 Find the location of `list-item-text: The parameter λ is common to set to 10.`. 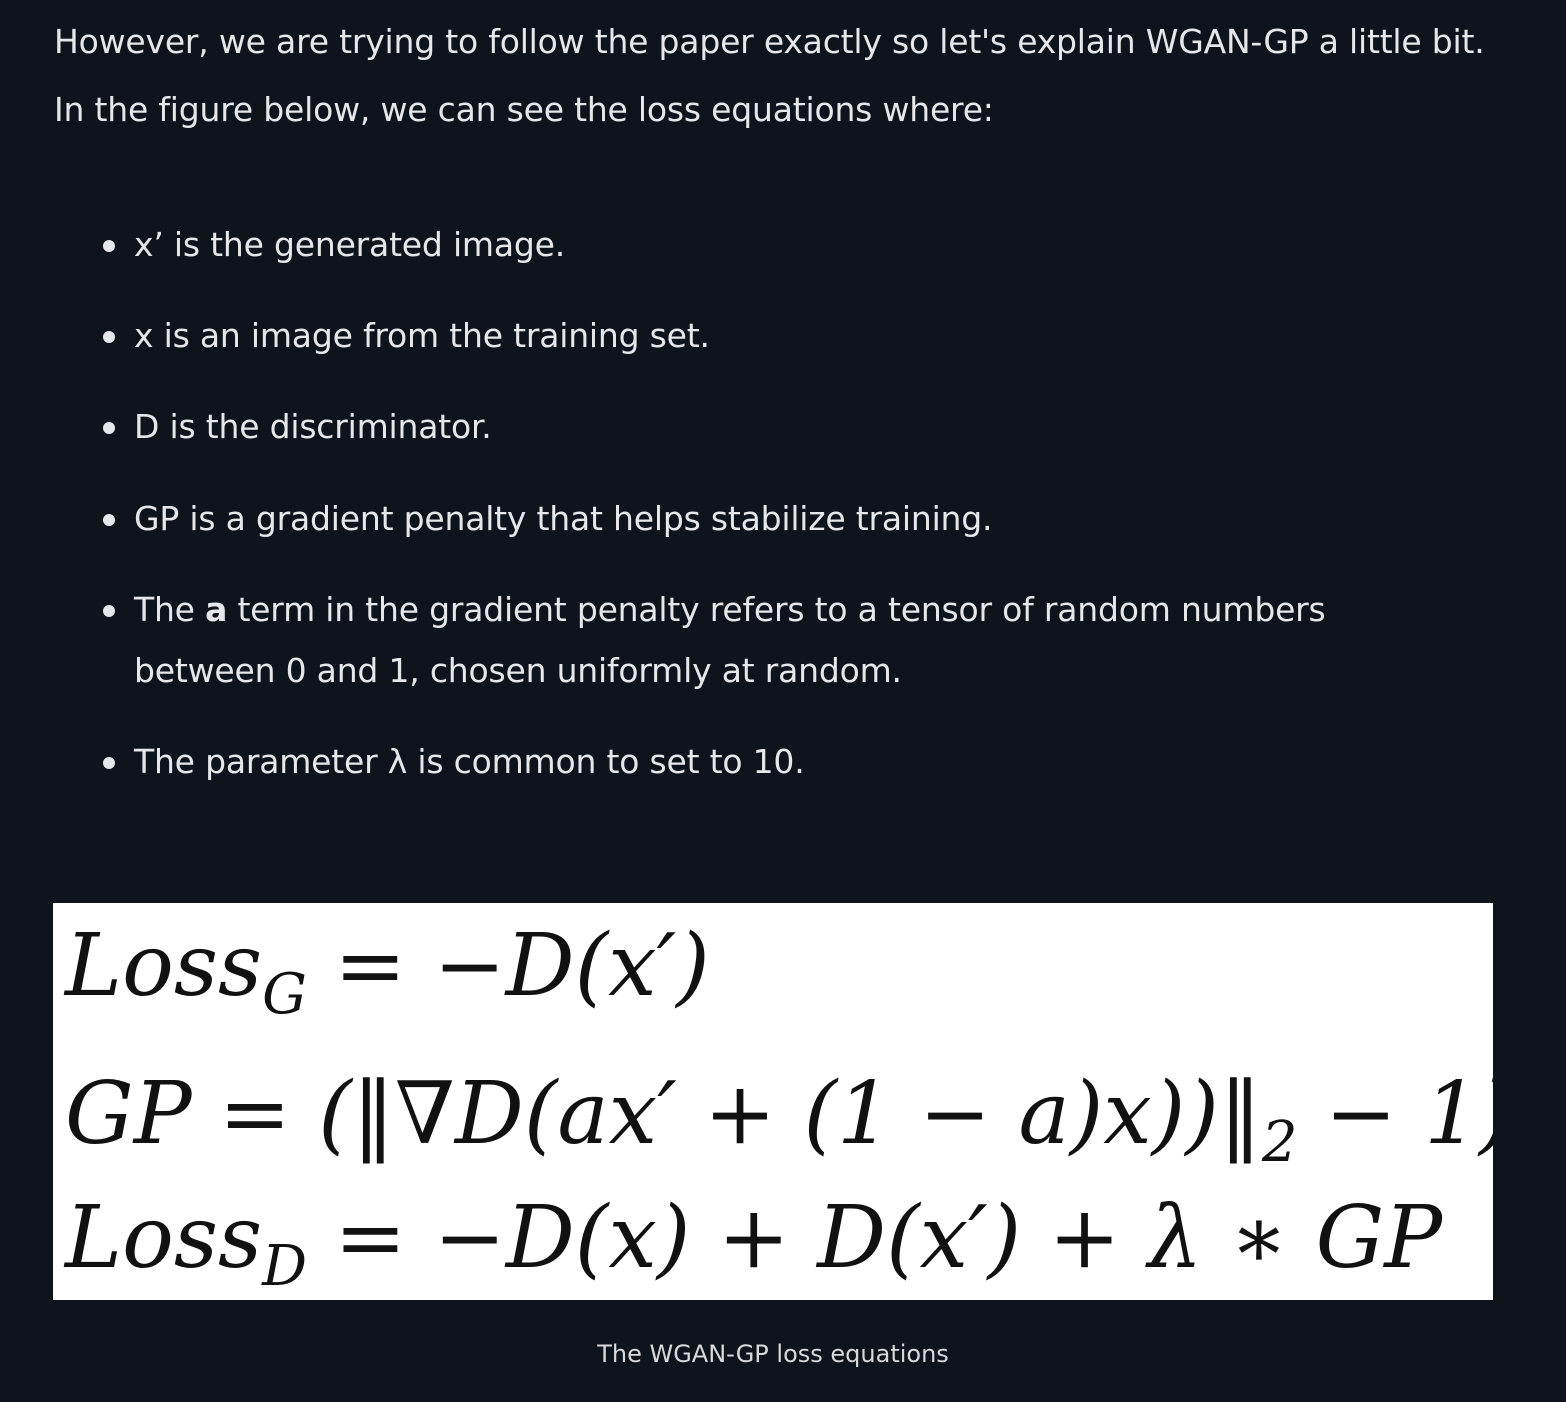

list-item-text: The parameter λ is common to set to 10. is located at coordinates (469, 761).